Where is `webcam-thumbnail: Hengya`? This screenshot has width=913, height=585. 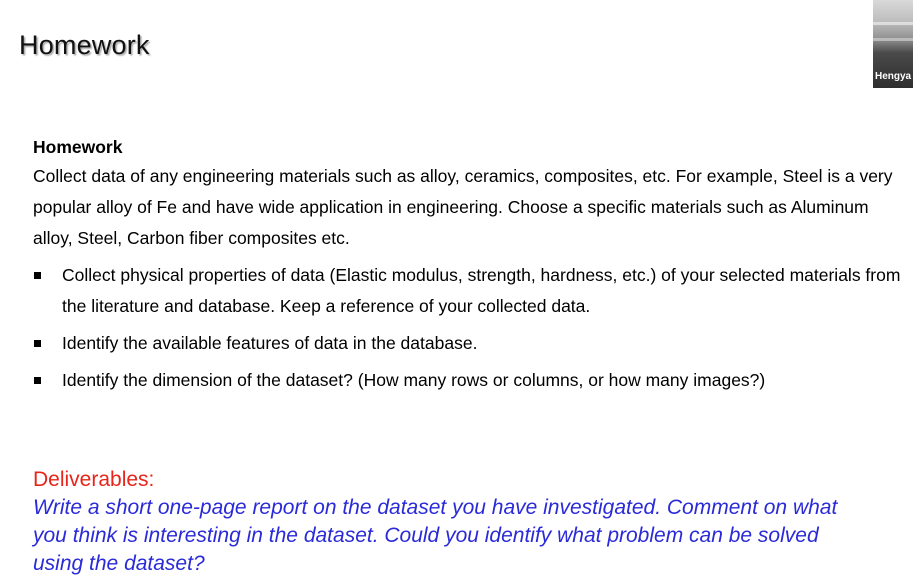
webcam-thumbnail: Hengya is located at coordinates (893, 44).